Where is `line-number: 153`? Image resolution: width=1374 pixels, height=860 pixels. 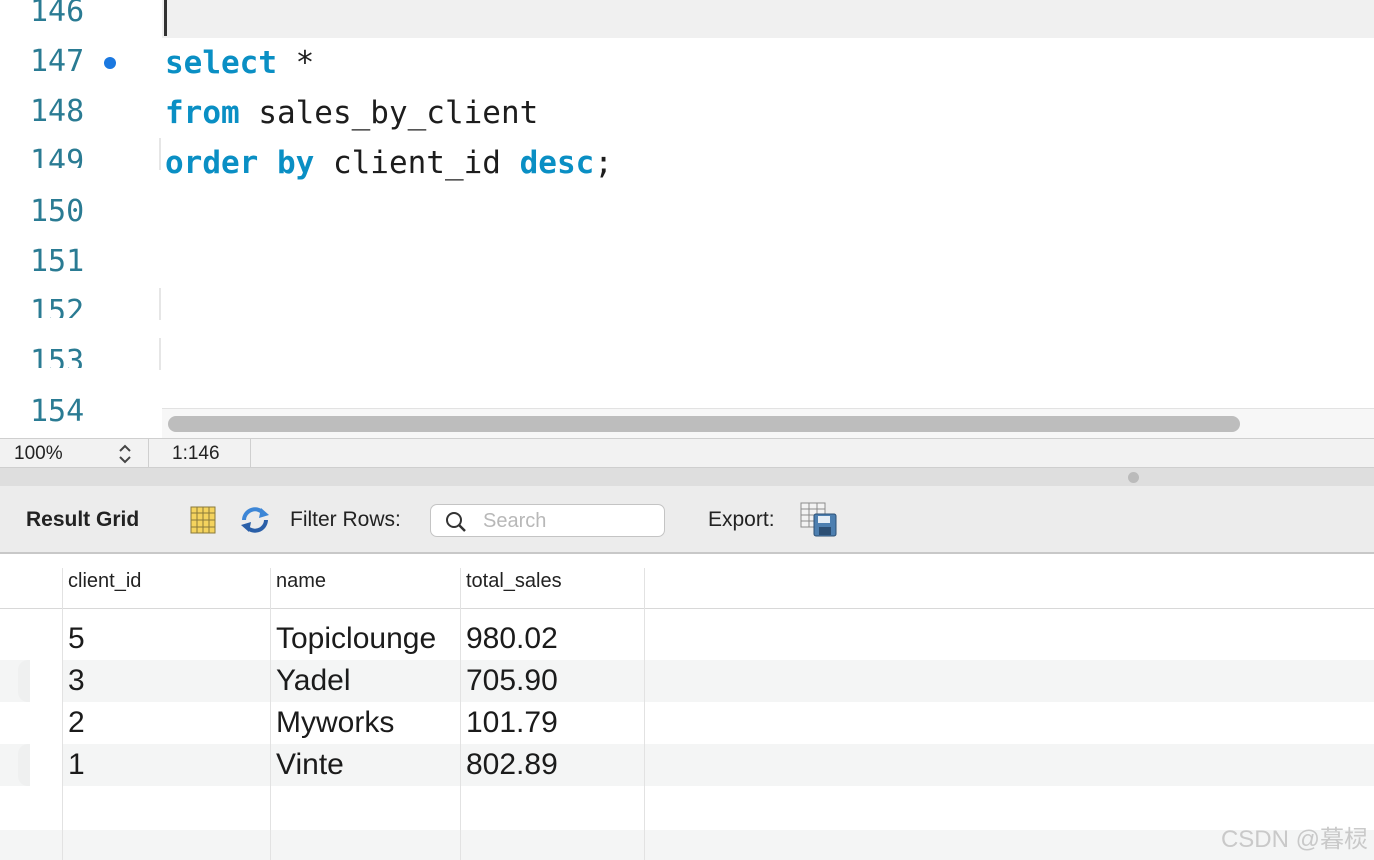 line-number: 153 is located at coordinates (57, 356).